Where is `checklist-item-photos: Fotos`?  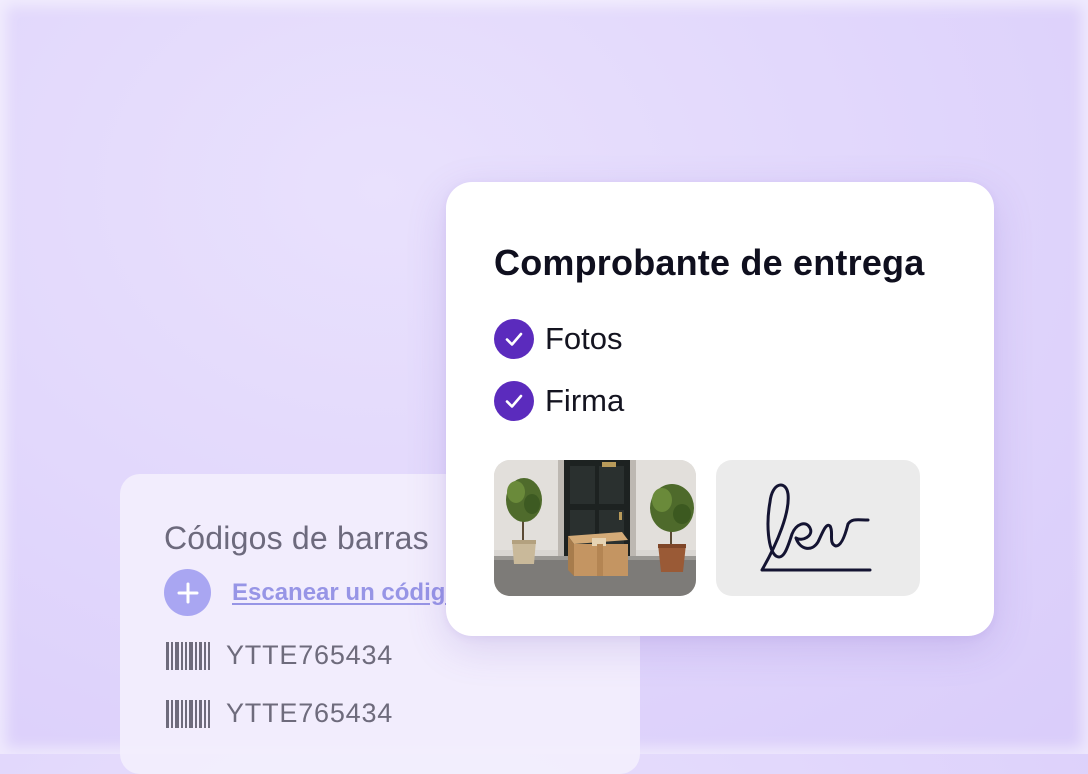 checklist-item-photos: Fotos is located at coordinates (558, 339).